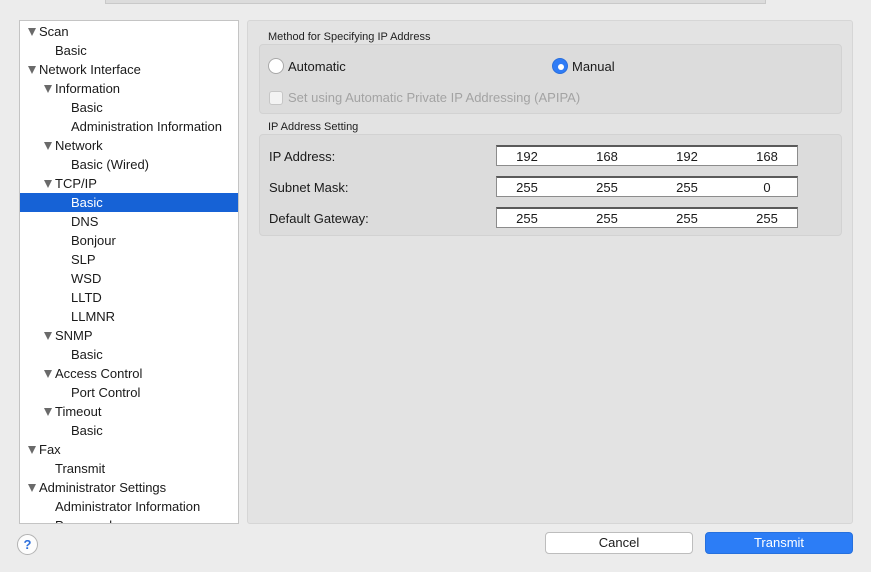 Image resolution: width=871 pixels, height=572 pixels. What do you see at coordinates (106, 392) in the screenshot?
I see `tree-item-label: Port Control` at bounding box center [106, 392].